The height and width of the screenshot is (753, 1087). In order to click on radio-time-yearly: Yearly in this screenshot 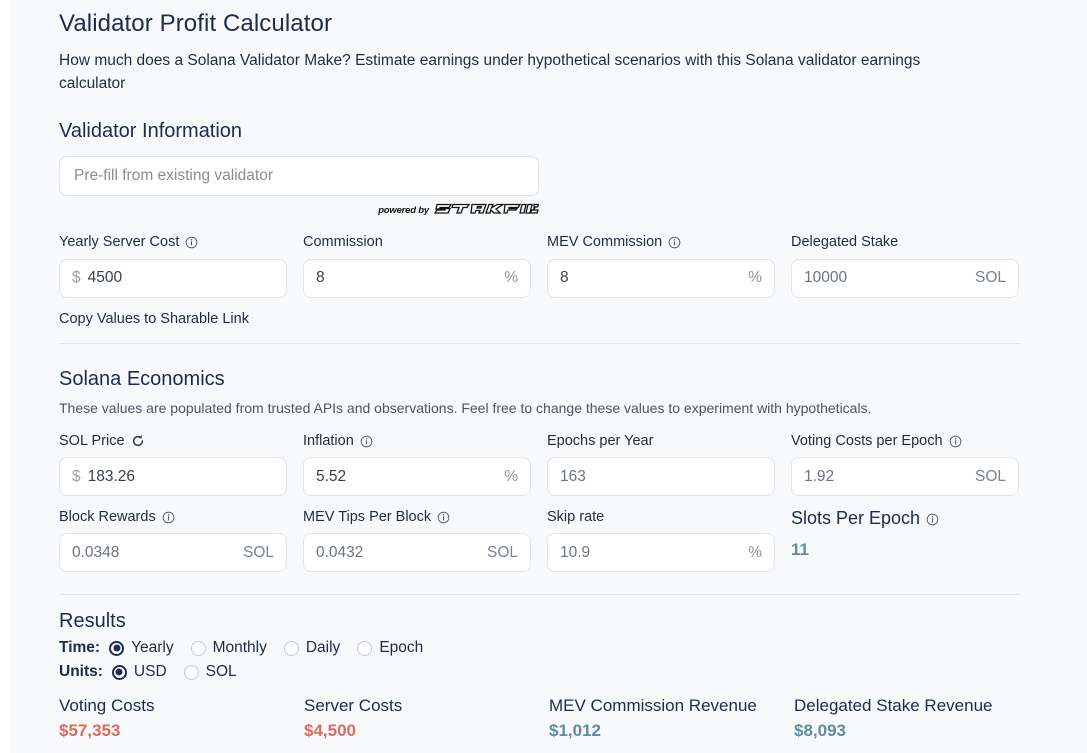, I will do `click(141, 648)`.